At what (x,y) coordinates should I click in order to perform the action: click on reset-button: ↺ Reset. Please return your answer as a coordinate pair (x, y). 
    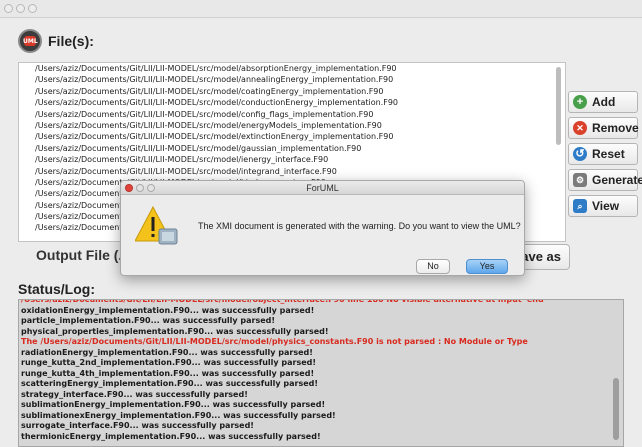
    Looking at the image, I should click on (603, 154).